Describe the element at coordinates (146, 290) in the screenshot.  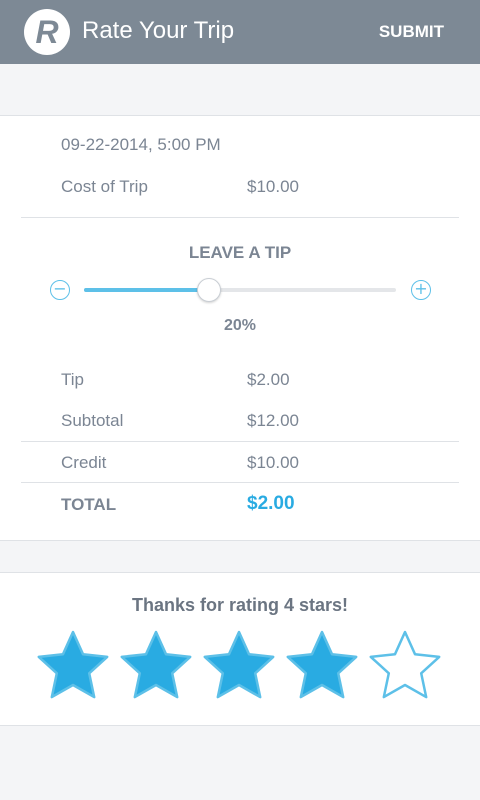
I see `tip-slider-fill` at that location.